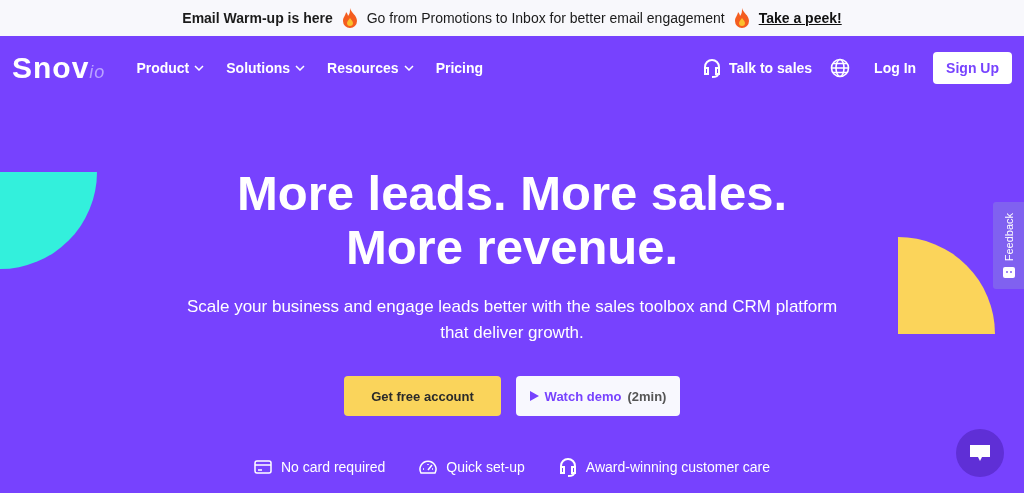 The width and height of the screenshot is (1024, 493). What do you see at coordinates (459, 68) in the screenshot?
I see `nav-menu-item: Pricing` at bounding box center [459, 68].